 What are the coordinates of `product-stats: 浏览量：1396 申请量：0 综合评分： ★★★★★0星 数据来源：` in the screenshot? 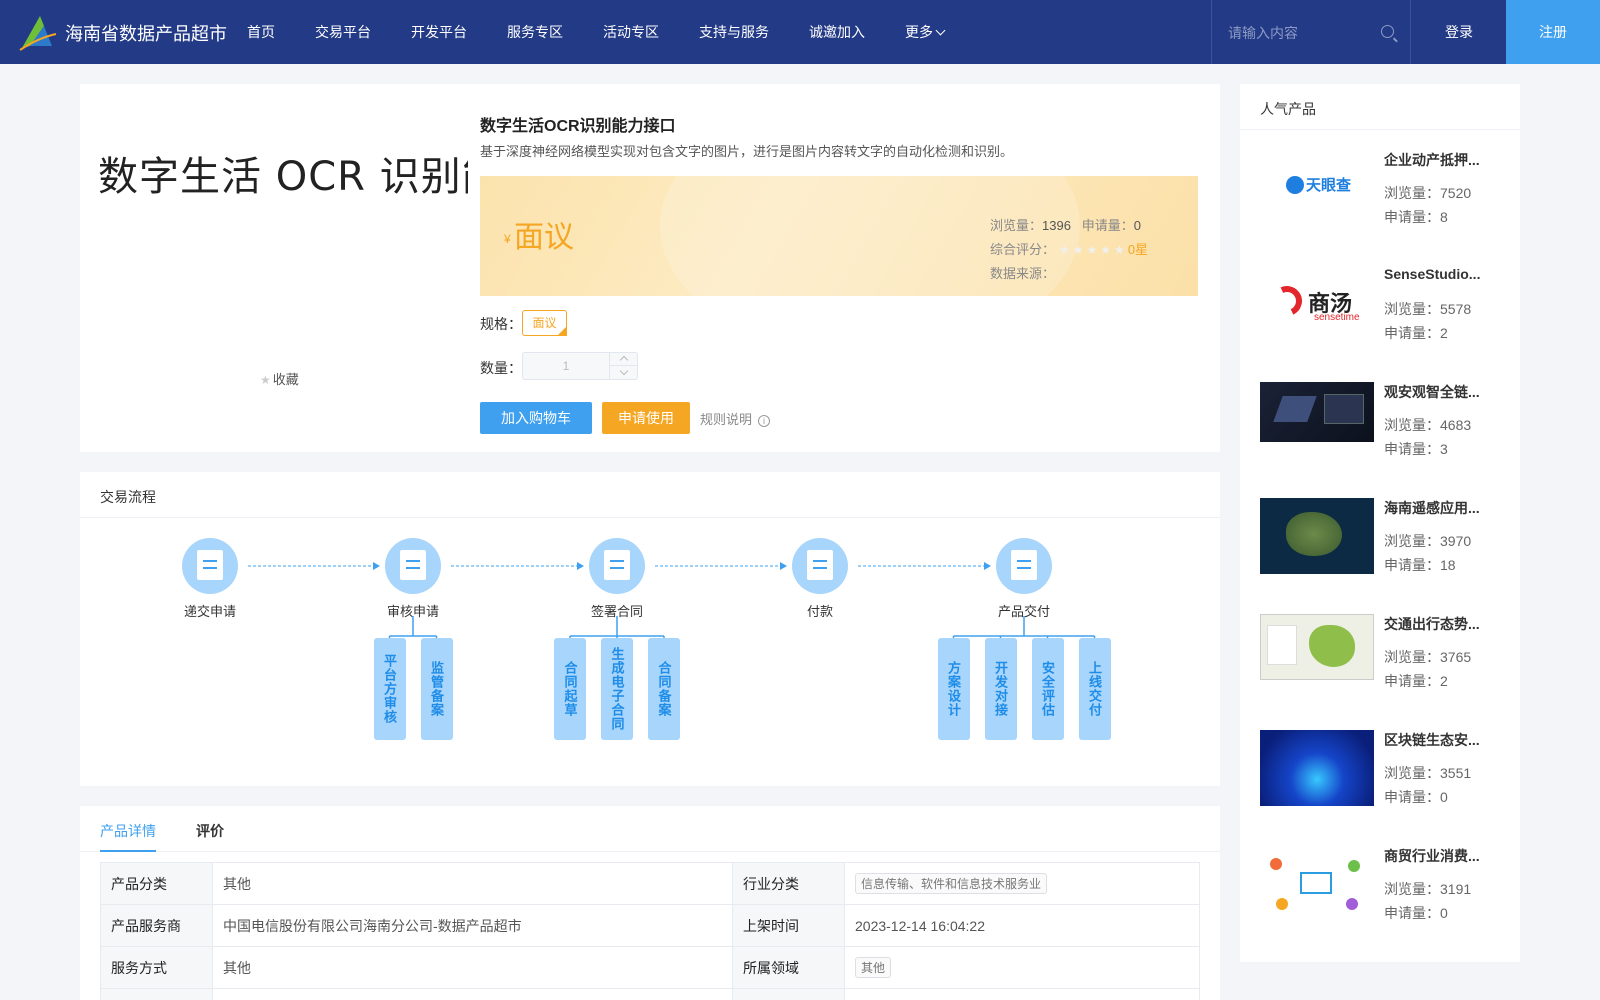 It's located at (1069, 250).